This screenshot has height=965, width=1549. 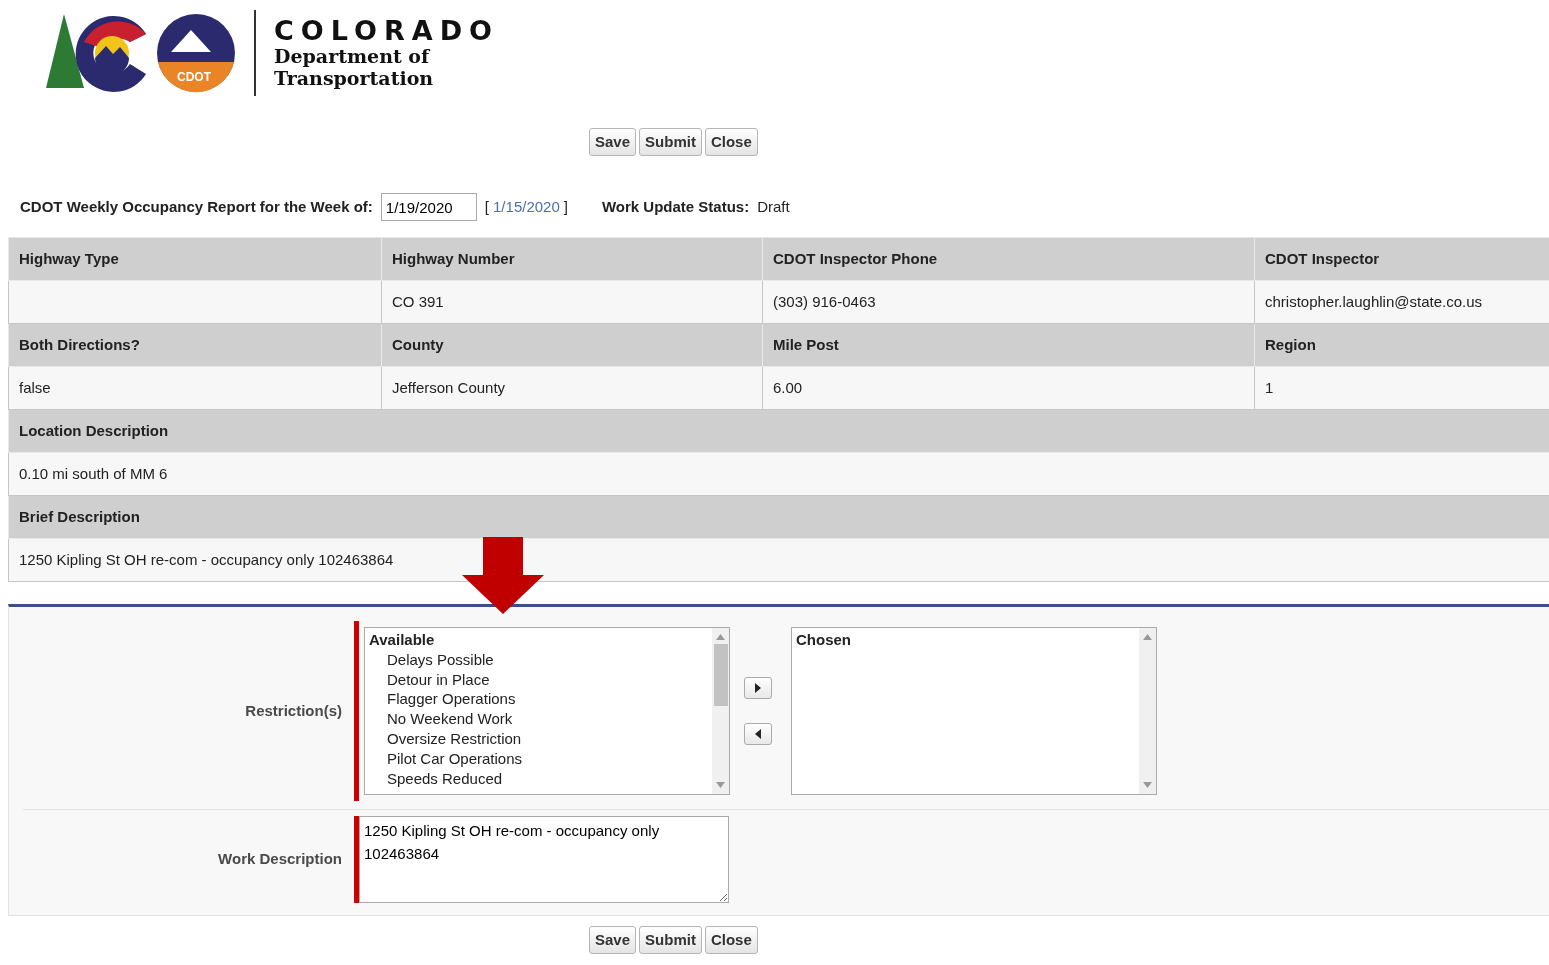 What do you see at coordinates (538, 739) in the screenshot?
I see `list-option: Oversize Restriction` at bounding box center [538, 739].